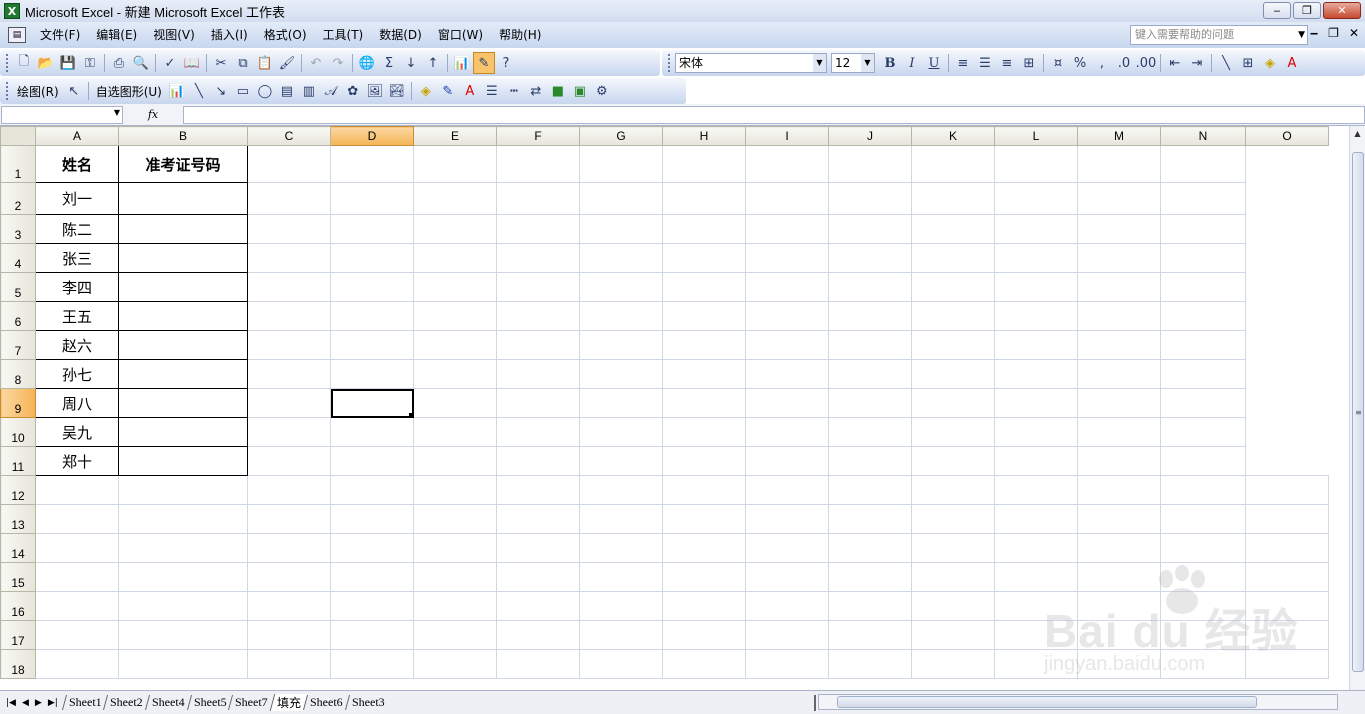 Image resolution: width=1365 pixels, height=714 pixels. I want to click on doc-minimize-button: ‒, so click(1314, 33).